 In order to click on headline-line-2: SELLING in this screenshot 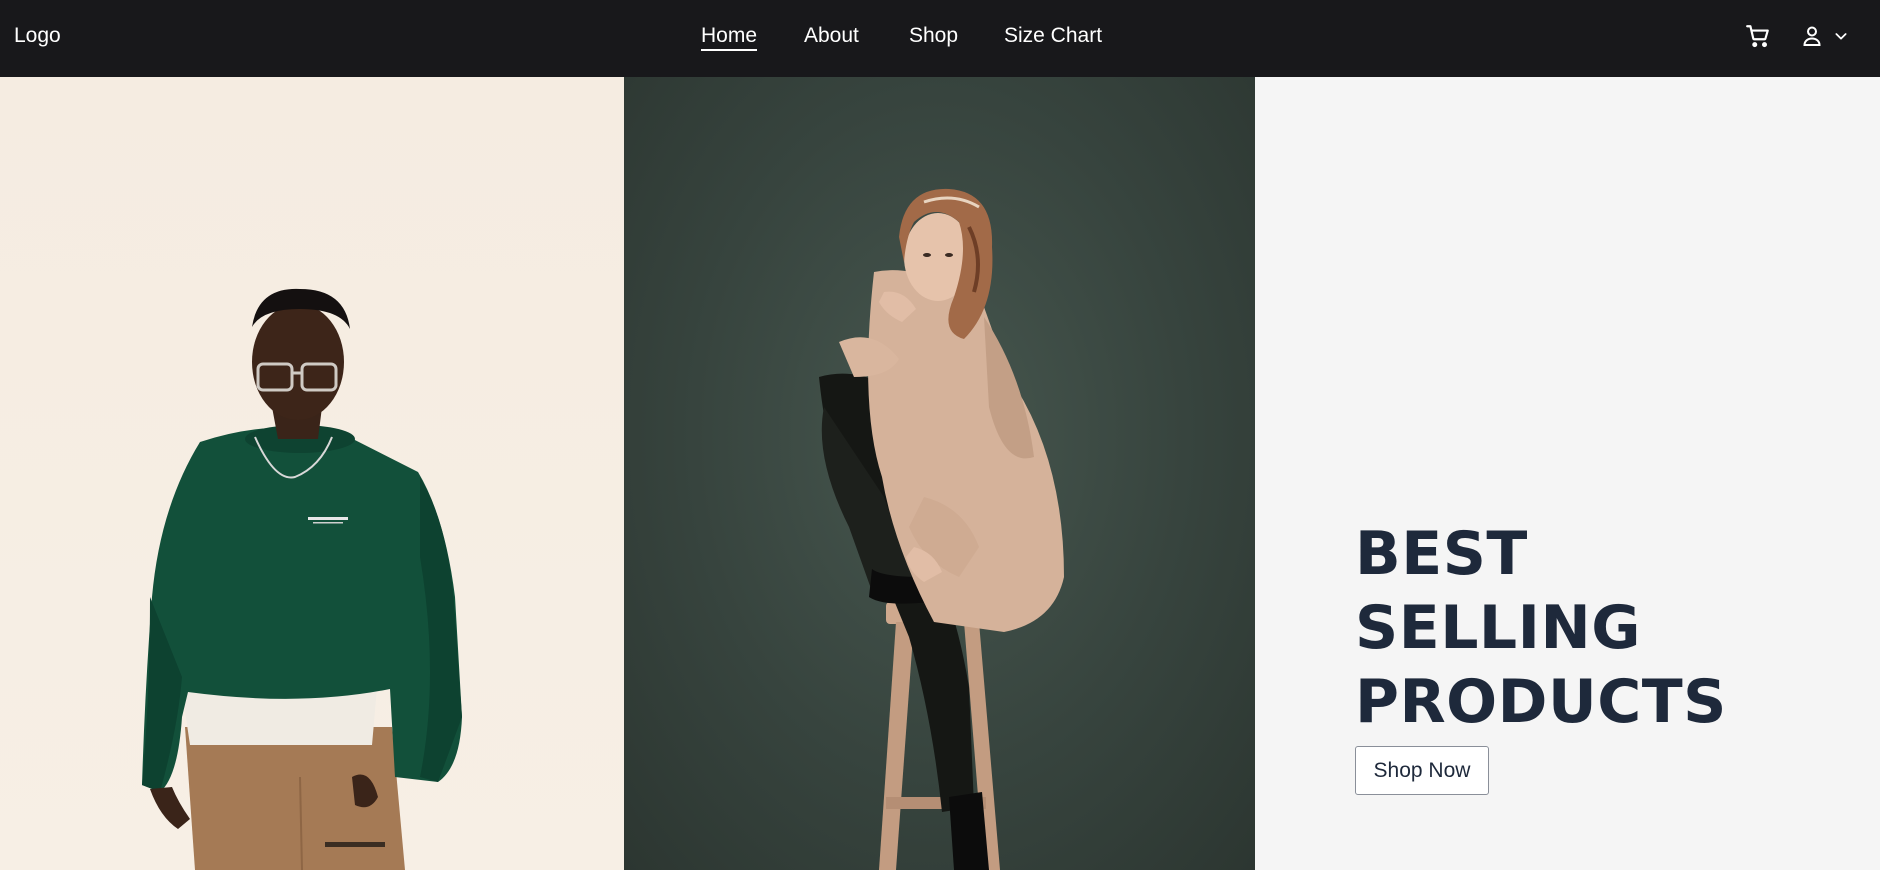, I will do `click(1498, 628)`.